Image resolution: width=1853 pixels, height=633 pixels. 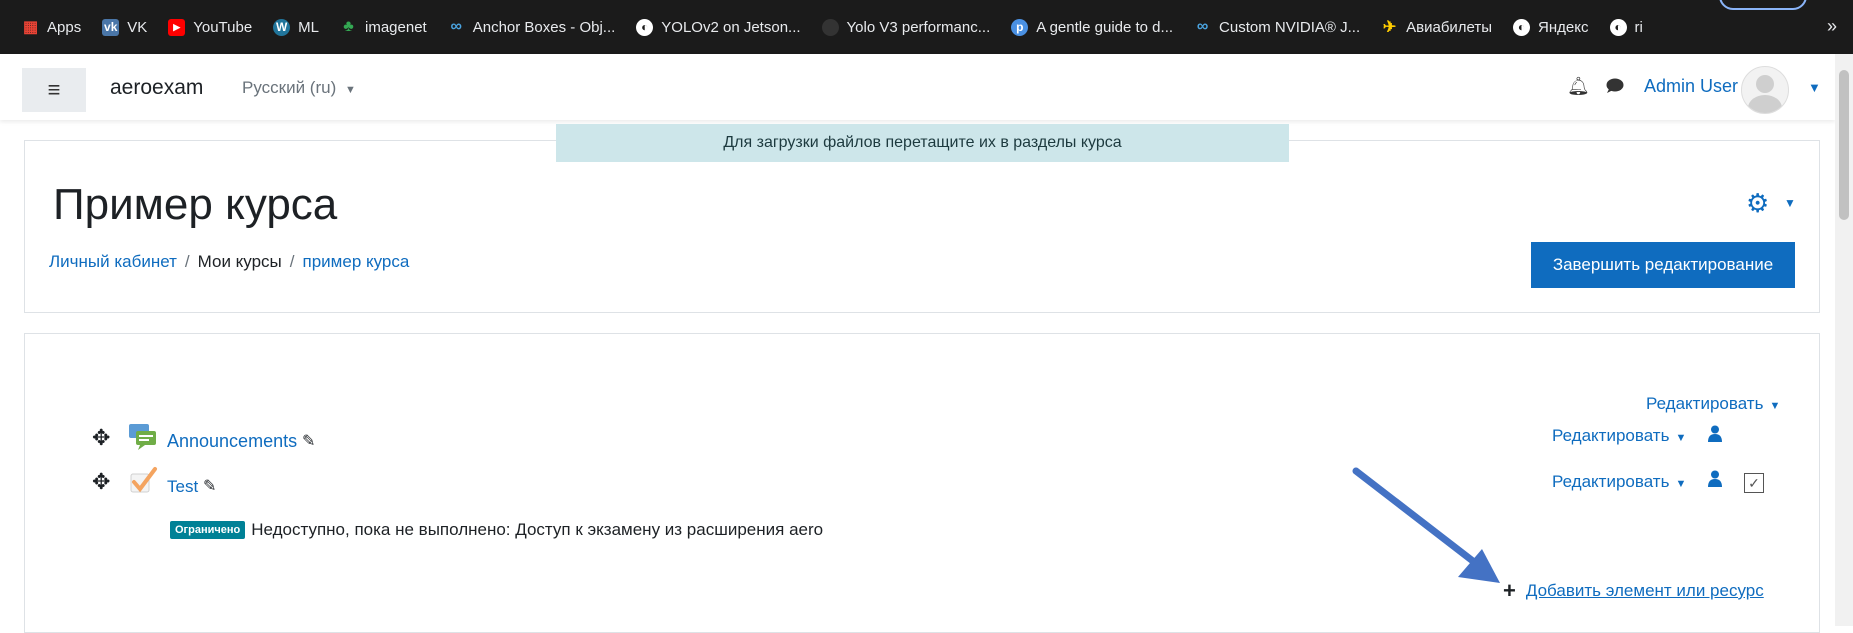 What do you see at coordinates (1436, 28) in the screenshot?
I see `bookmark-aviabilety: ✈ Авиабилеты` at bounding box center [1436, 28].